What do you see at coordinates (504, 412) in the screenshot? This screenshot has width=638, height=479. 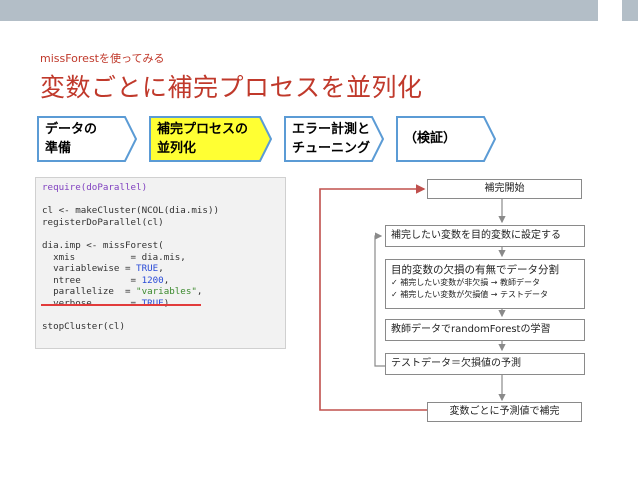 I see `flow-end: 変数ごとに予測値で補完` at bounding box center [504, 412].